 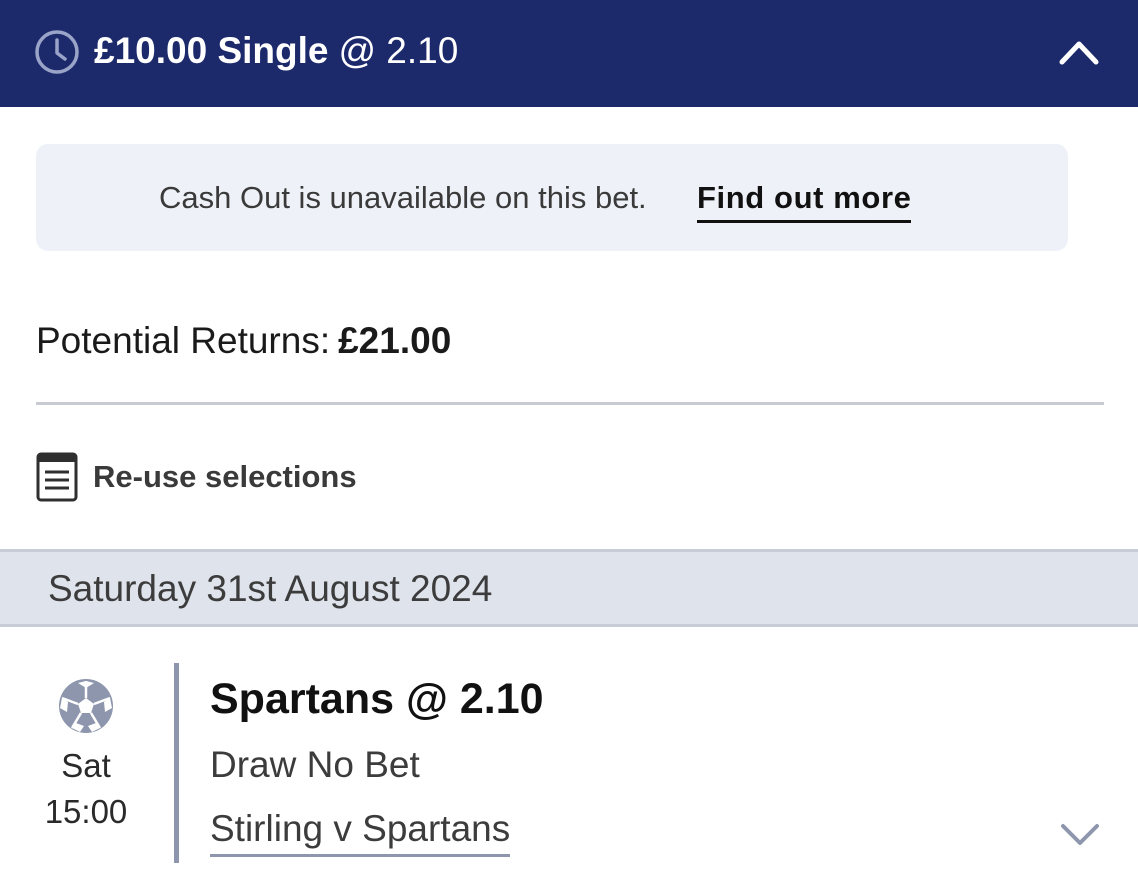 What do you see at coordinates (86, 811) in the screenshot?
I see `event-time: 15:00` at bounding box center [86, 811].